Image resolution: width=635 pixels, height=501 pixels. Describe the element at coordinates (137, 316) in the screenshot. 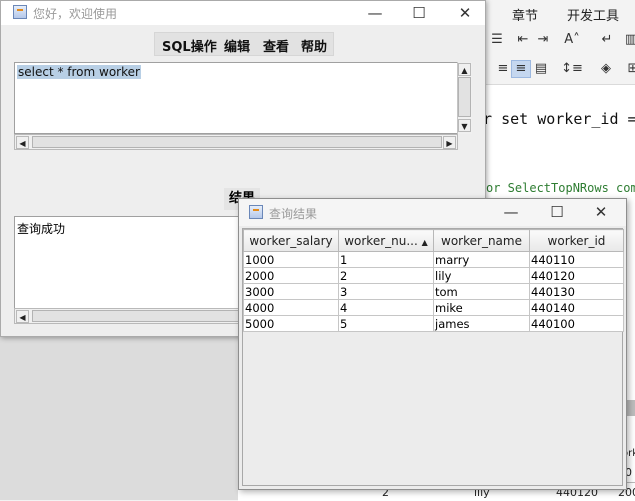

I see `status-horizontal-scroll-thumb` at that location.